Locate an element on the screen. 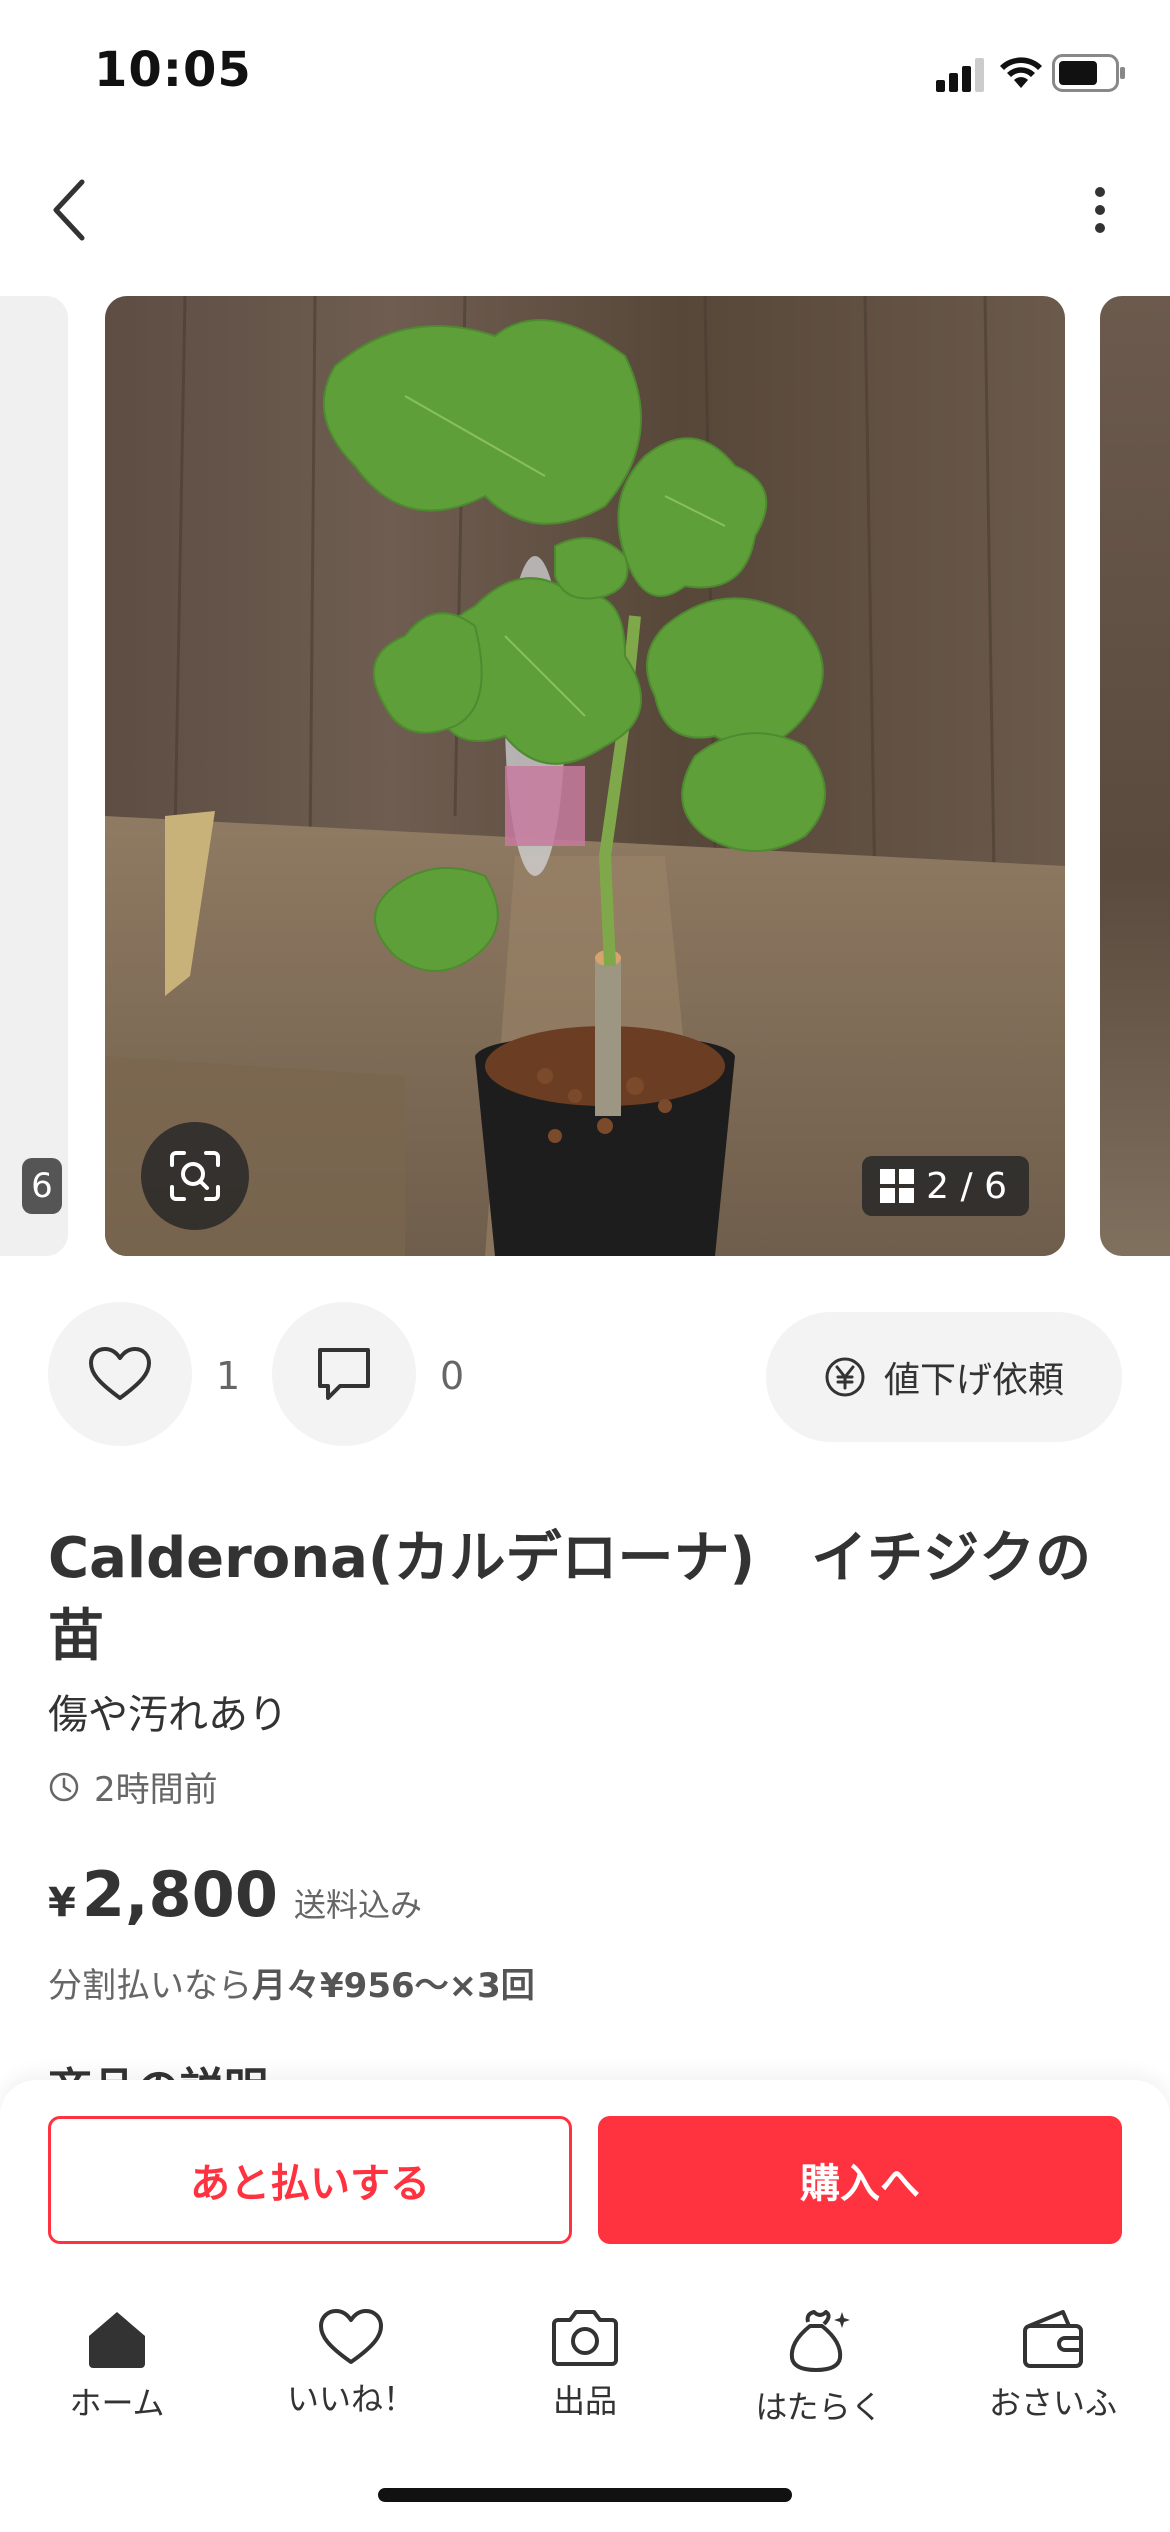 This screenshot has height=2532, width=1170. zoom-scan-icon is located at coordinates (195, 1176).